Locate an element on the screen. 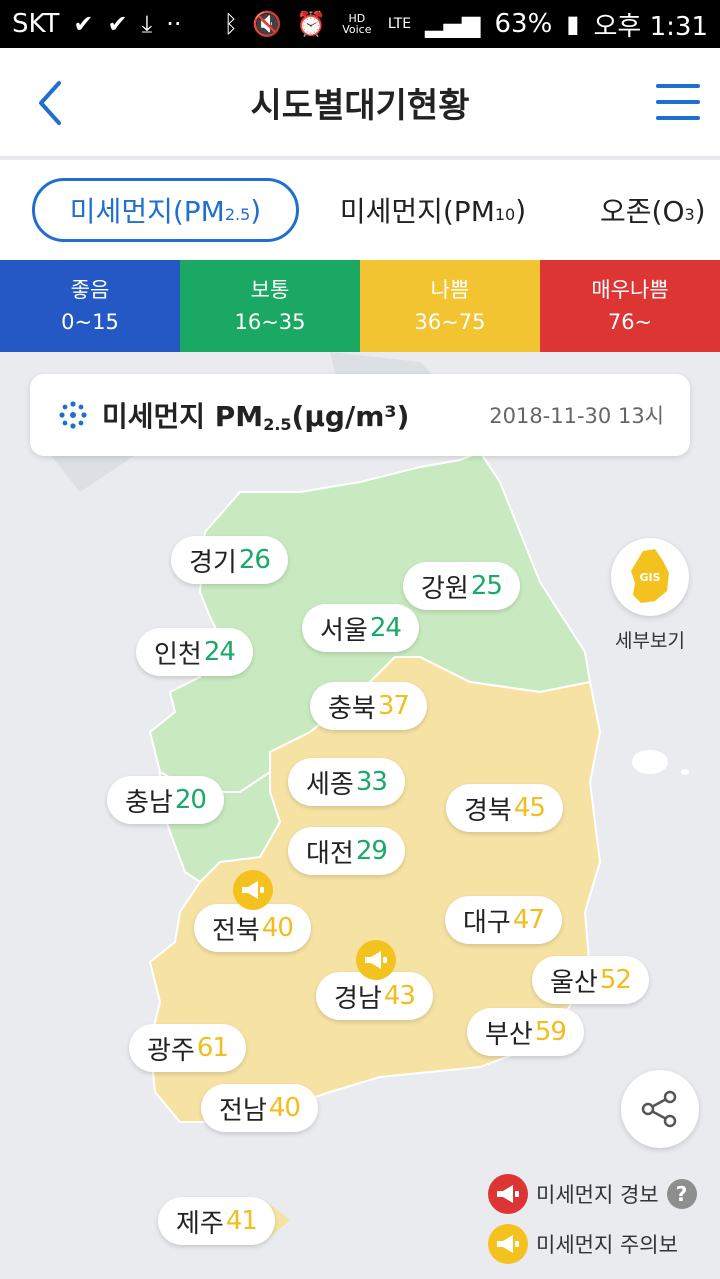 The width and height of the screenshot is (720, 1279). info-card: 미세먼지 PM2.5(μg/m³) 2018-11-30 13시 is located at coordinates (360, 415).